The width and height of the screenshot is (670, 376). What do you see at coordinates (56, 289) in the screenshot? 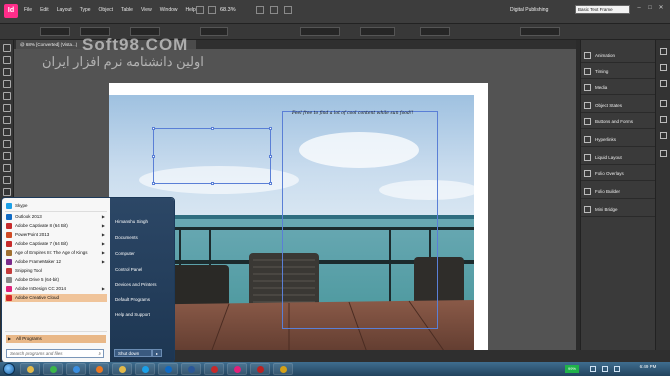
I see `start-item-indesign: Adobe InDesign CC 2014 ▶` at bounding box center [56, 289].